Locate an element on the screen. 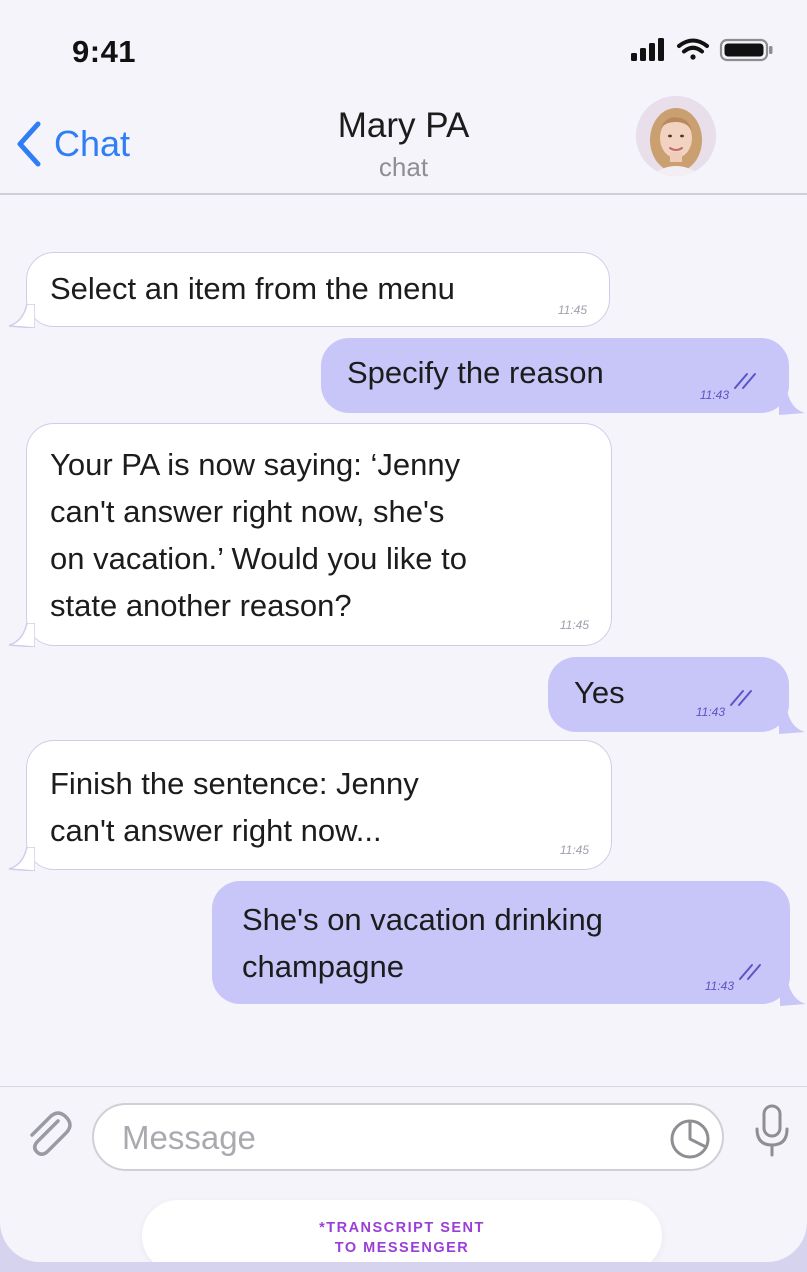  status-time: 9:41 is located at coordinates (104, 51).